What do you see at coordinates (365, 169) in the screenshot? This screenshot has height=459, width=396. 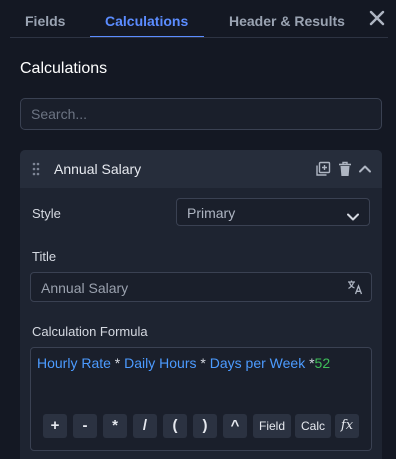 I see `chevron-up-icon` at bounding box center [365, 169].